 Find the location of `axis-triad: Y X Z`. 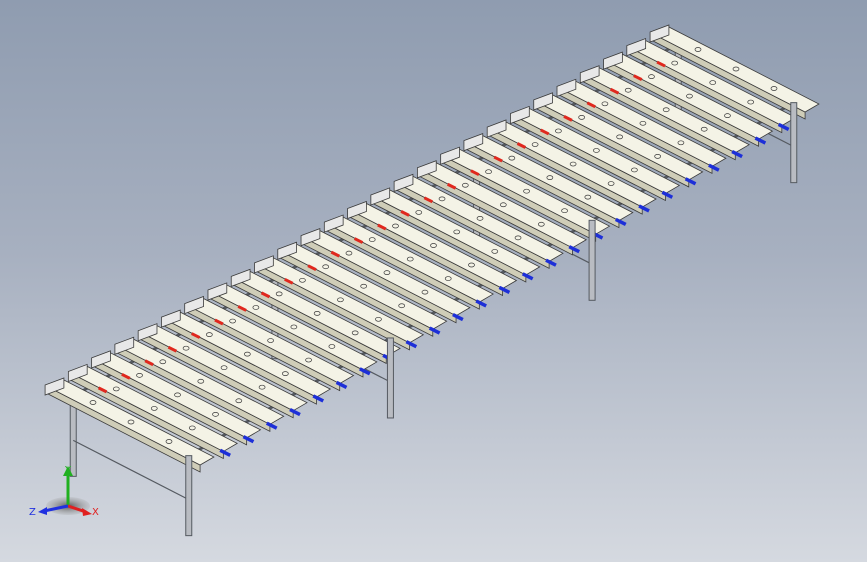

axis-triad: Y X Z is located at coordinates (64, 491).